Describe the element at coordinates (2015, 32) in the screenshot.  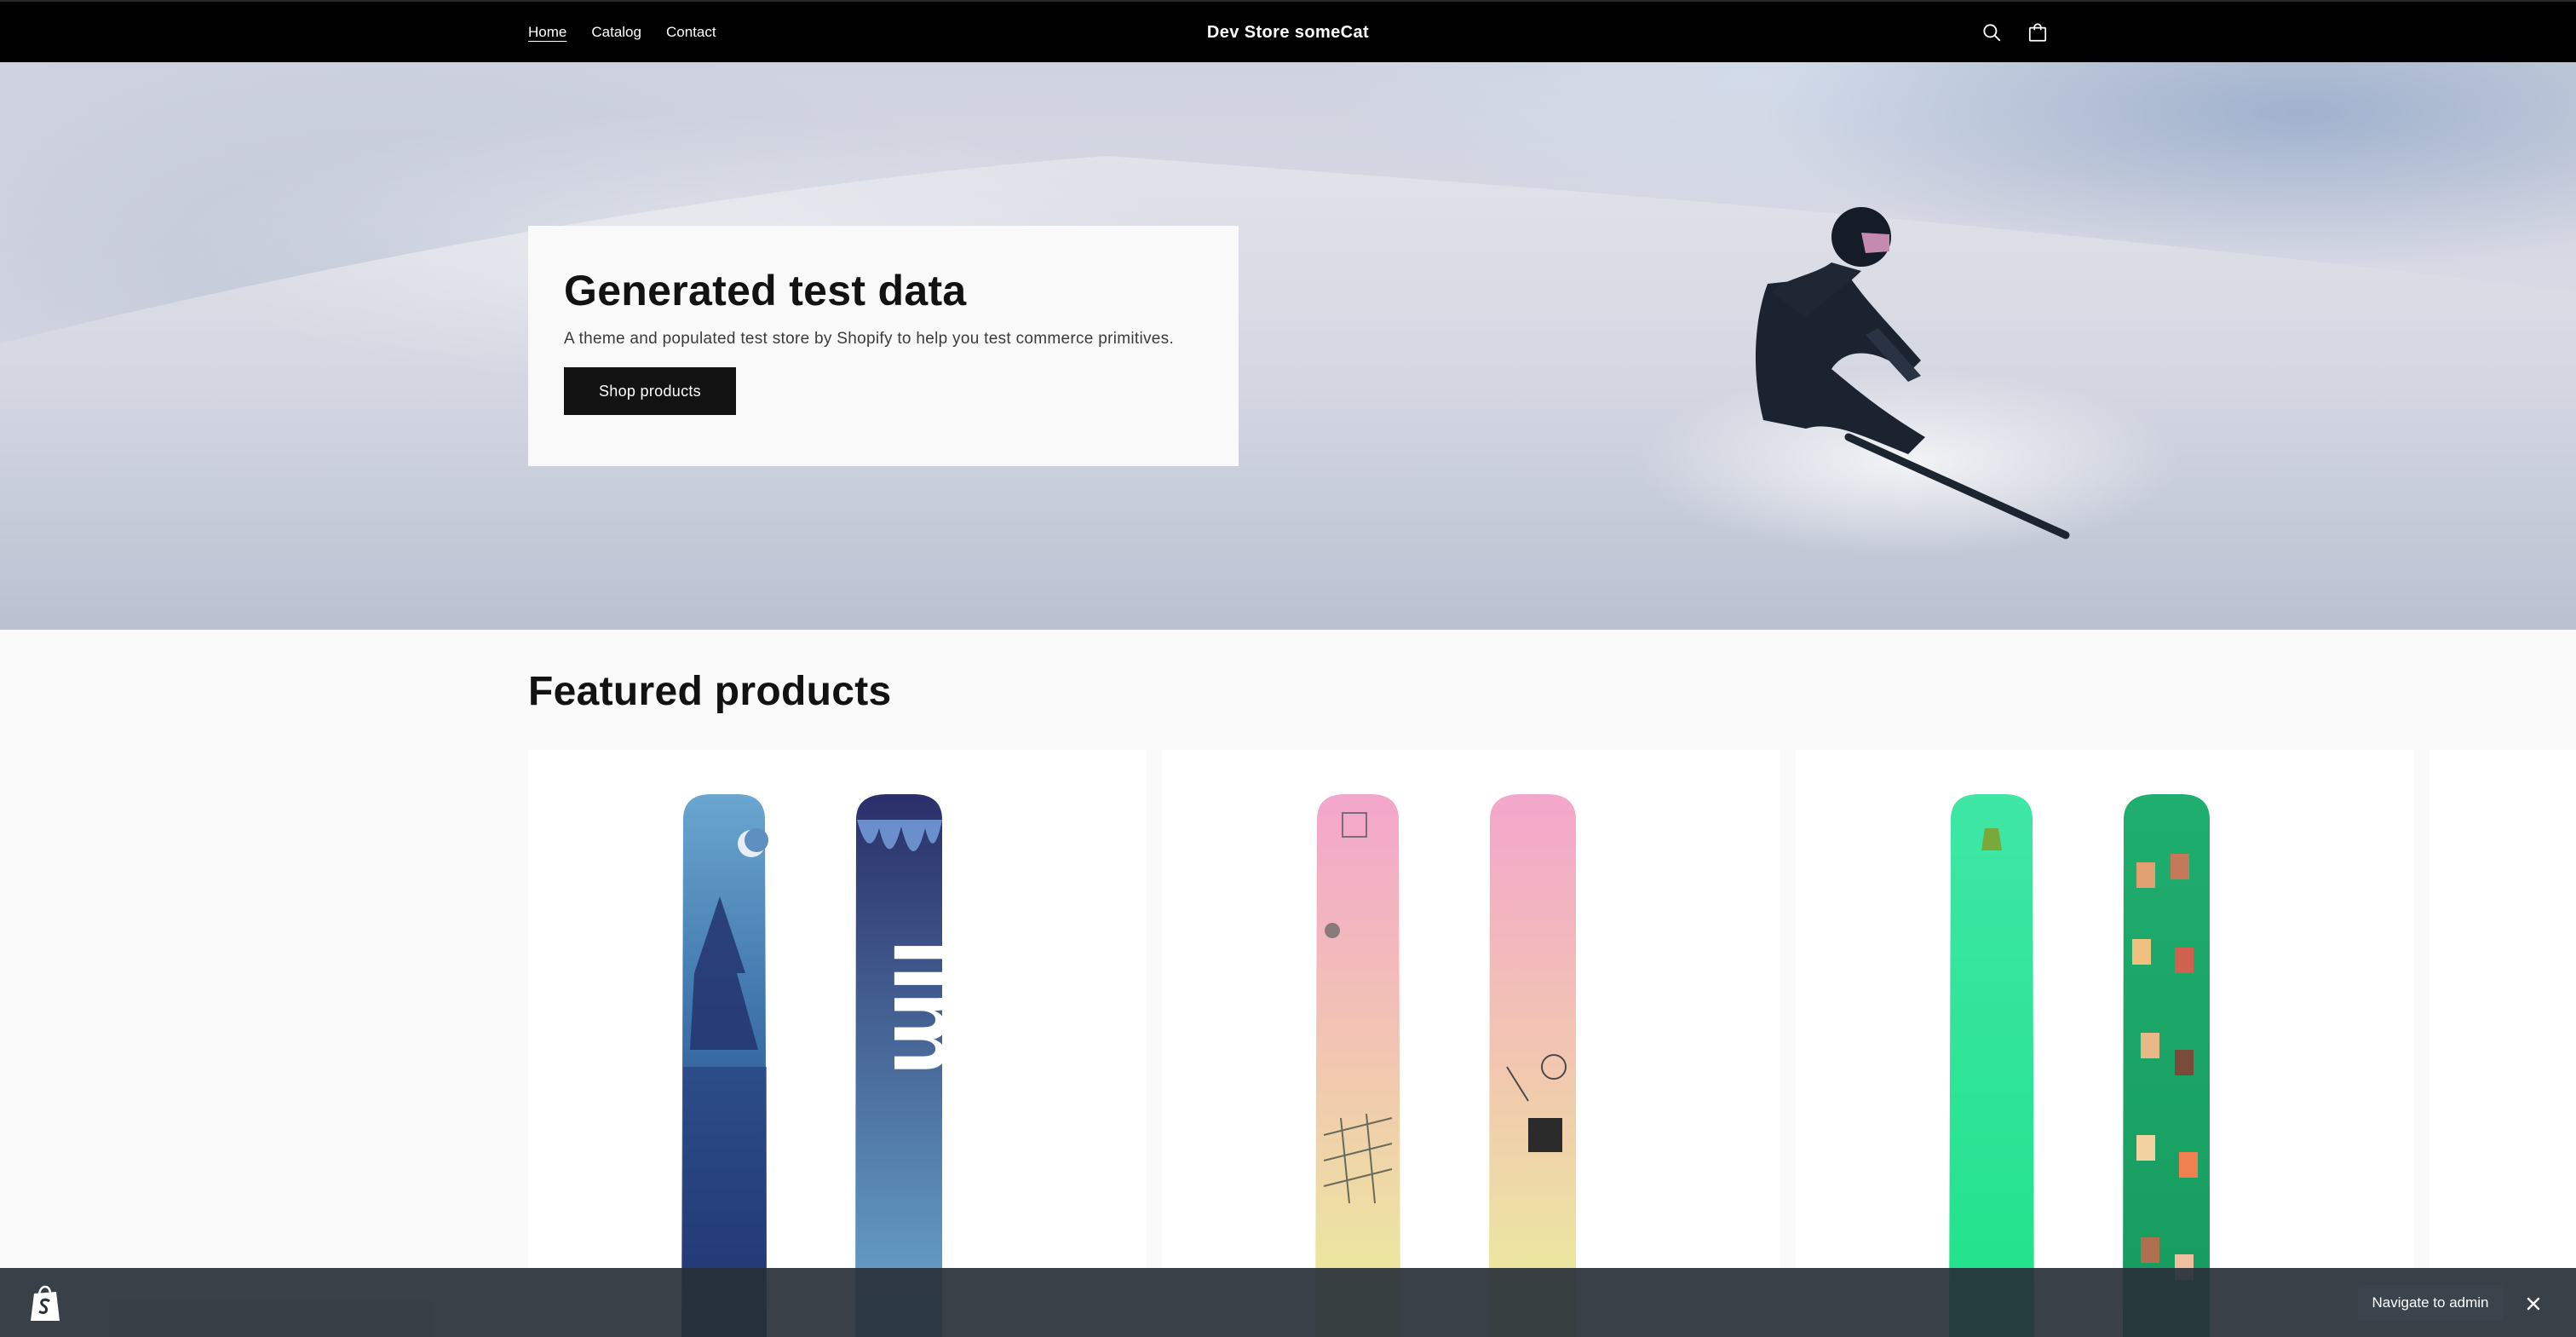
I see `header-icons` at that location.